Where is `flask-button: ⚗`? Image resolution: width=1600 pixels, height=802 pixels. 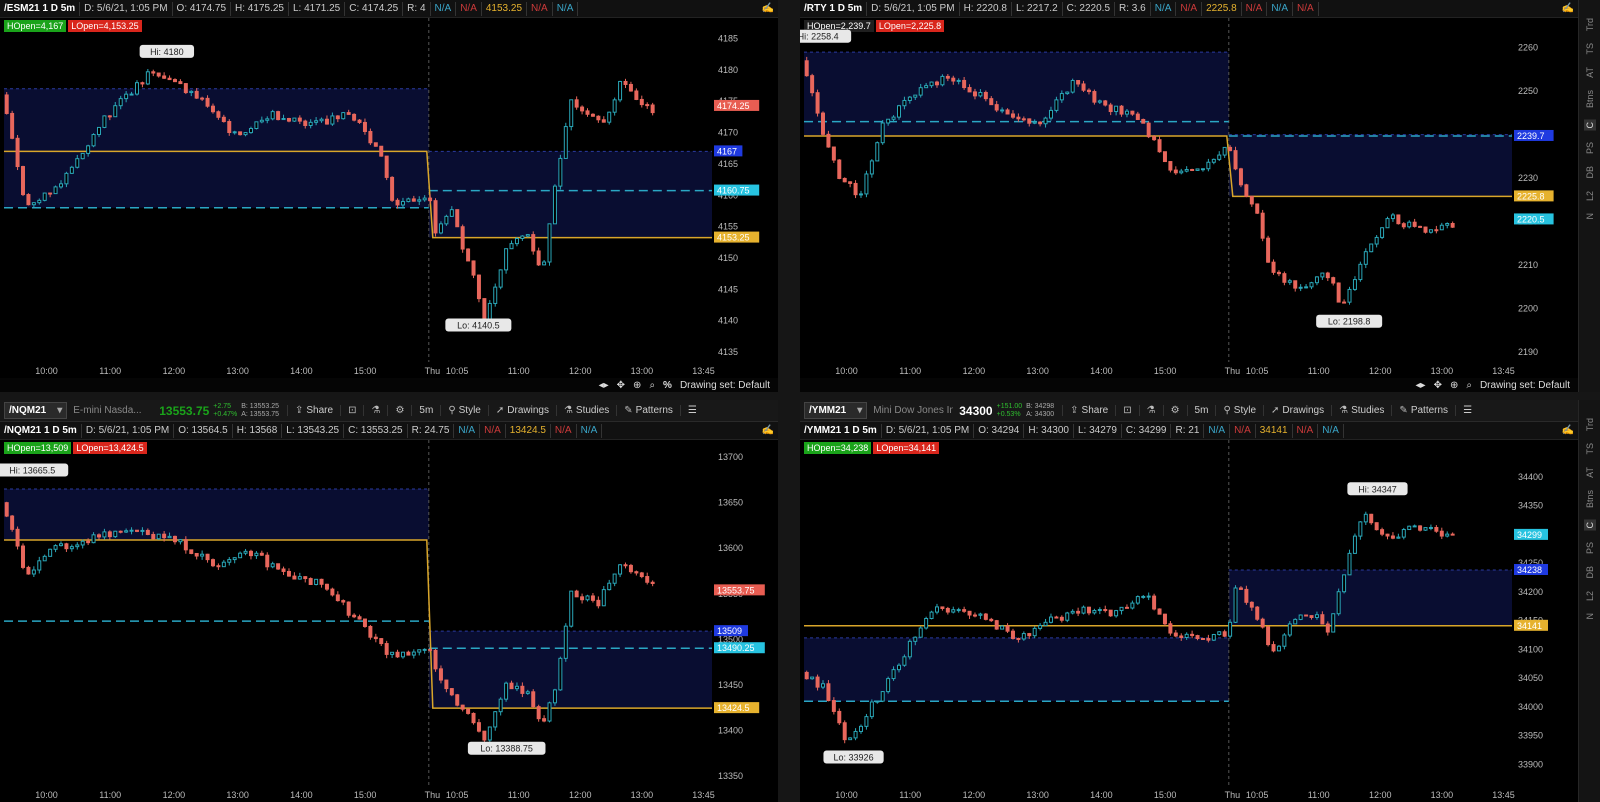
flask-button: ⚗ is located at coordinates (375, 410).